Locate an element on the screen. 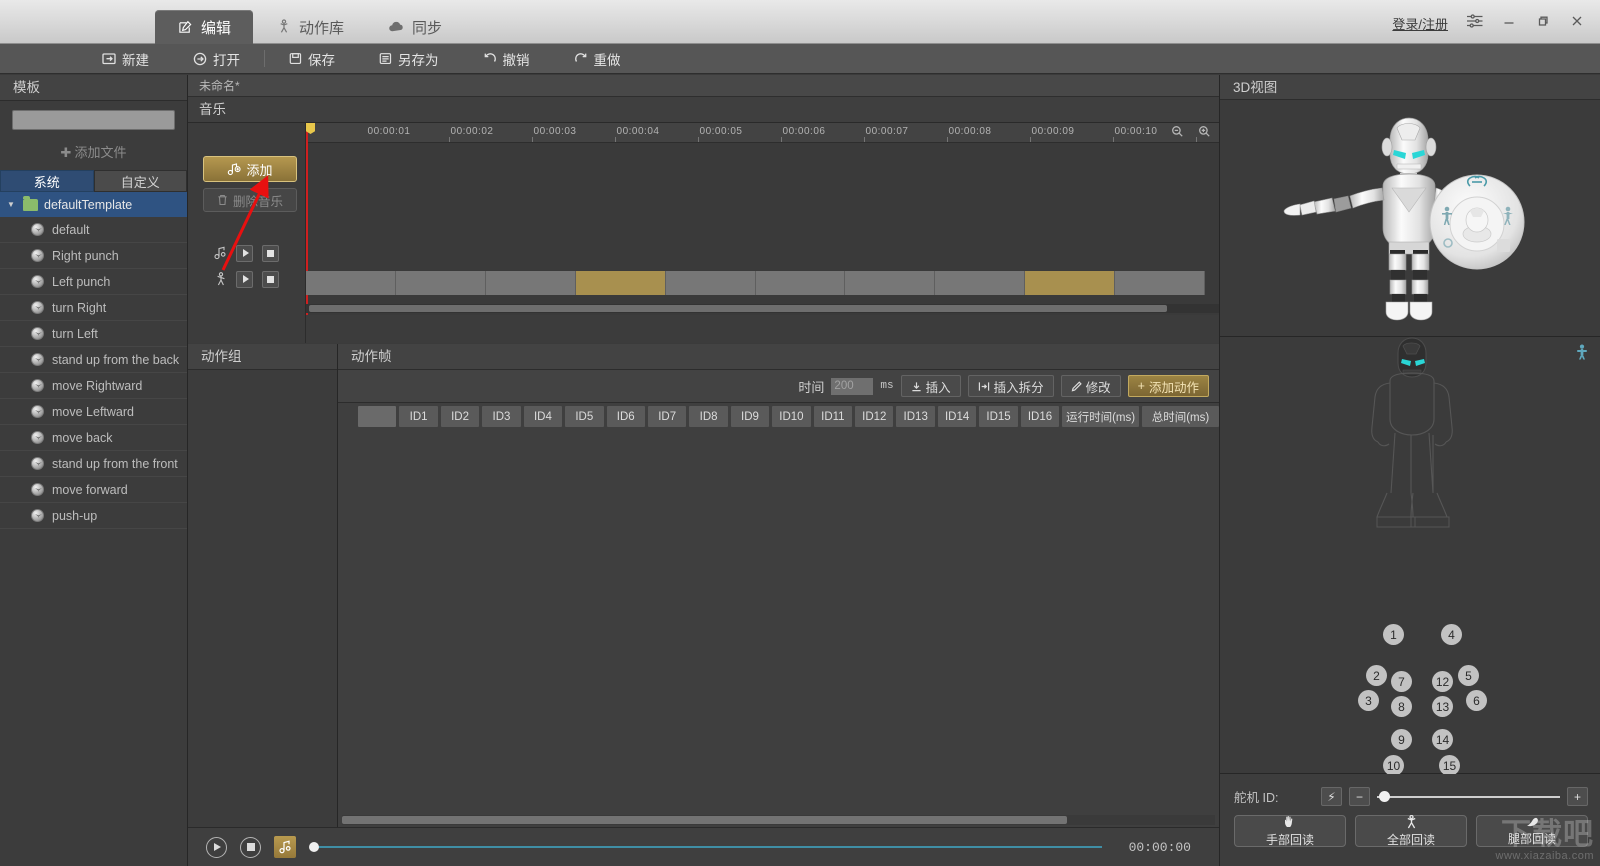 The width and height of the screenshot is (1600, 866). login-register-link: 登录/注册 is located at coordinates (1420, 23).